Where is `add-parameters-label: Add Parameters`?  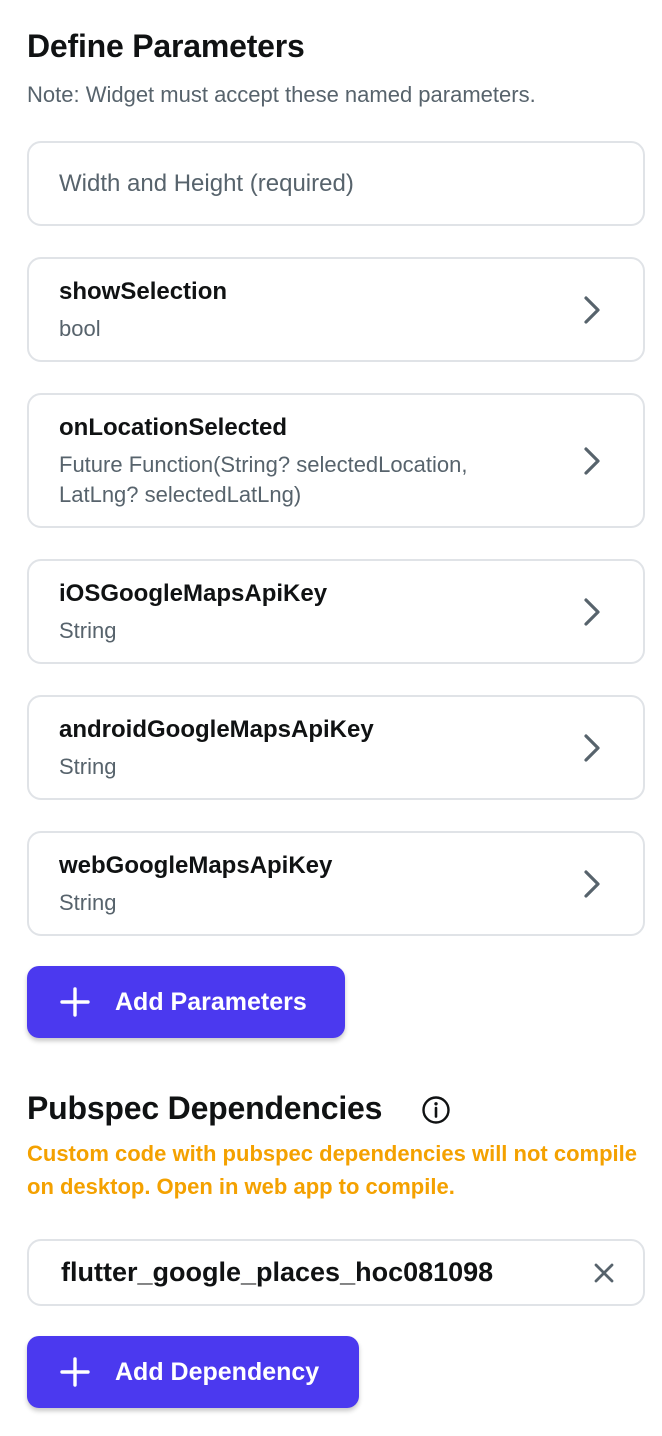 add-parameters-label: Add Parameters is located at coordinates (211, 1001).